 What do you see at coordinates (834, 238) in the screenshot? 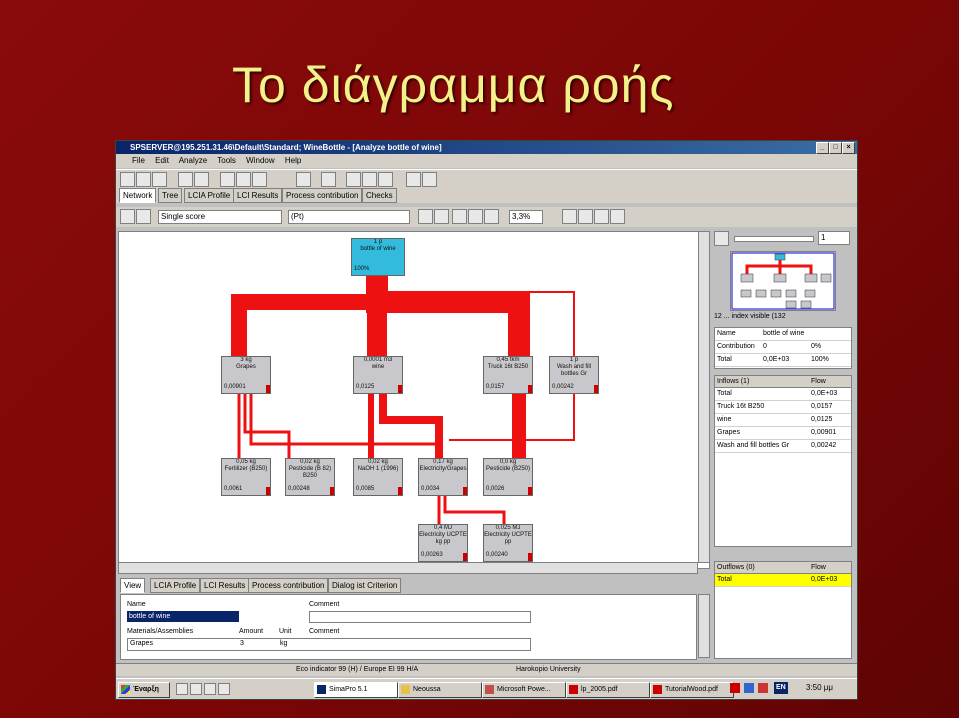
I see `zoom-value: 1` at bounding box center [834, 238].